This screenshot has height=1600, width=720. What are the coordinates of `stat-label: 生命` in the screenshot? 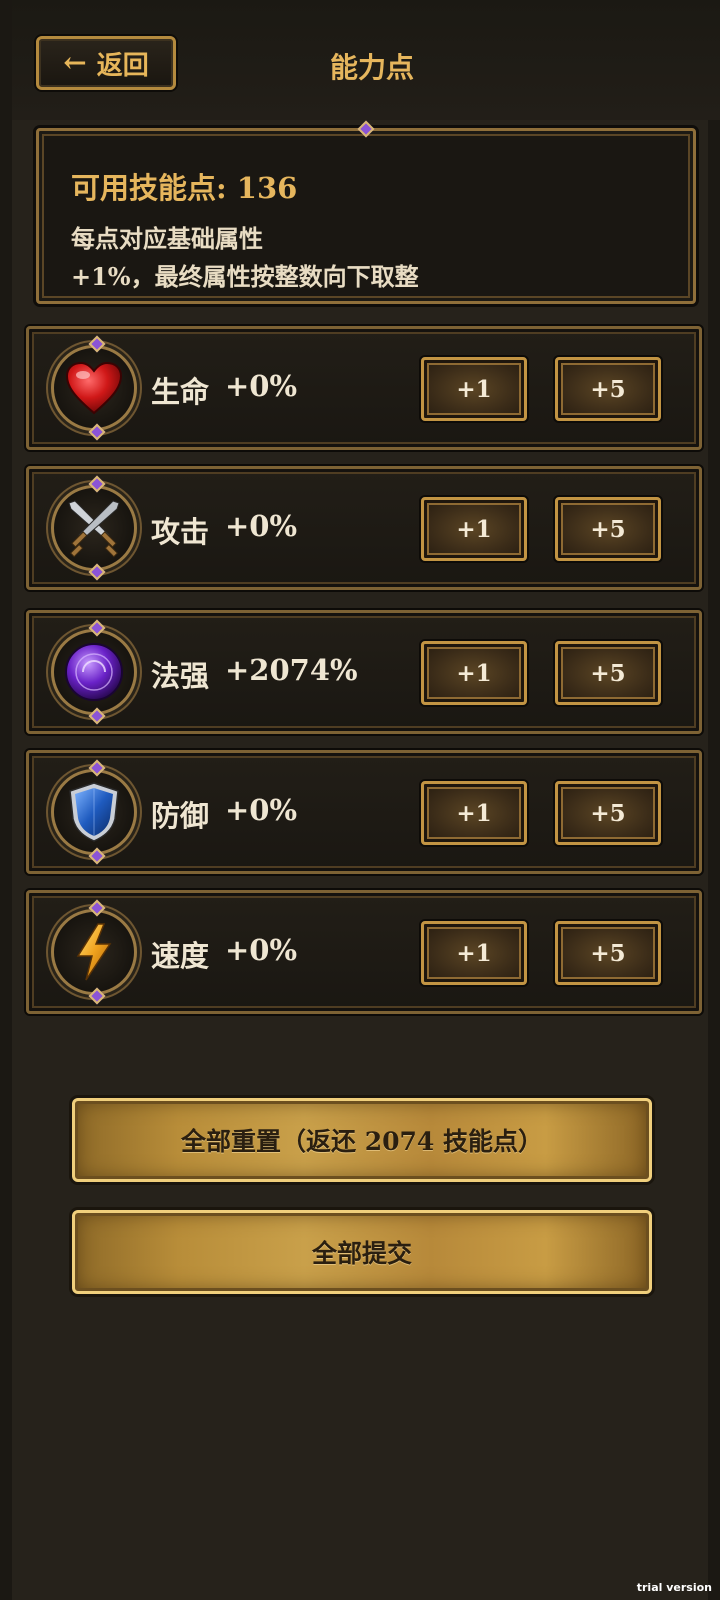 It's located at (180, 392).